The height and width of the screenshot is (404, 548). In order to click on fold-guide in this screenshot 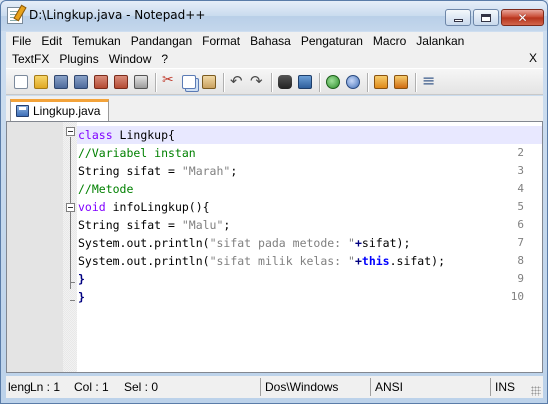, I will do `click(70, 213)`.